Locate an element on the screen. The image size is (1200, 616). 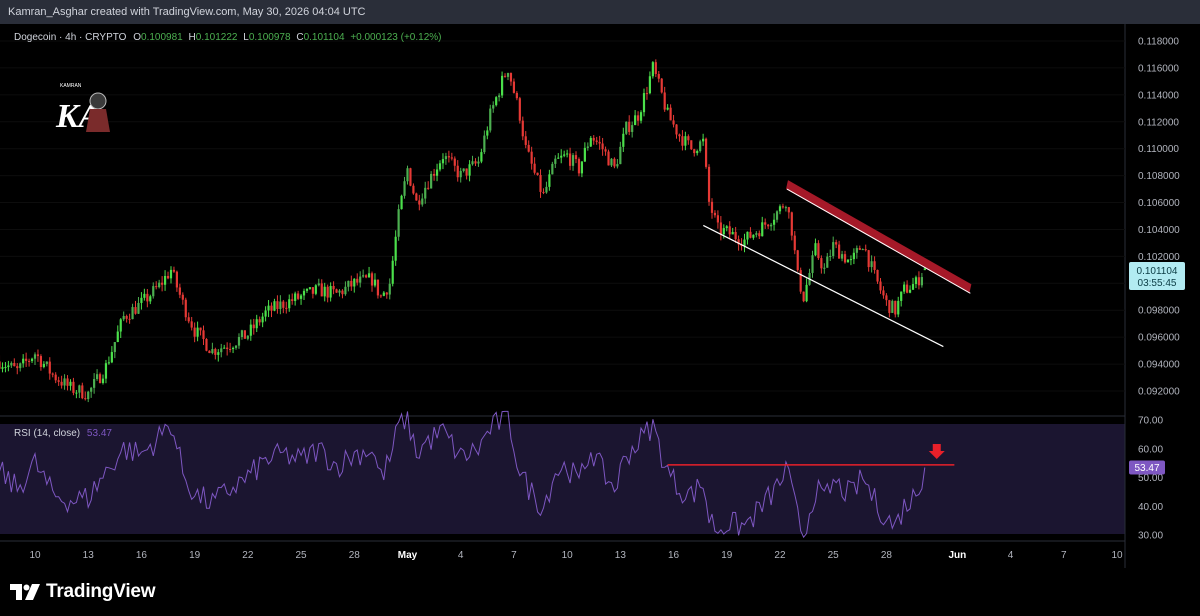
tradingview-wordmark: TradingView is located at coordinates (101, 591).